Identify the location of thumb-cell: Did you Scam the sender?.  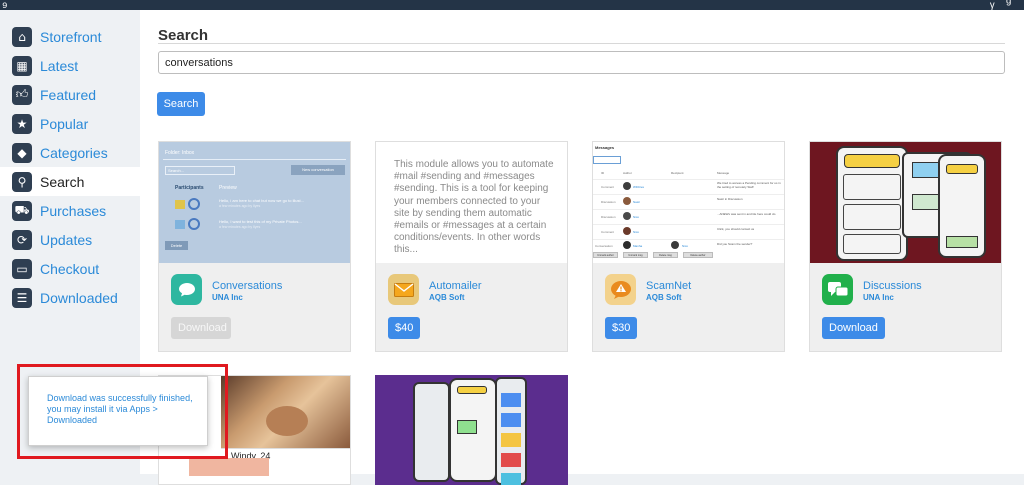
(735, 244).